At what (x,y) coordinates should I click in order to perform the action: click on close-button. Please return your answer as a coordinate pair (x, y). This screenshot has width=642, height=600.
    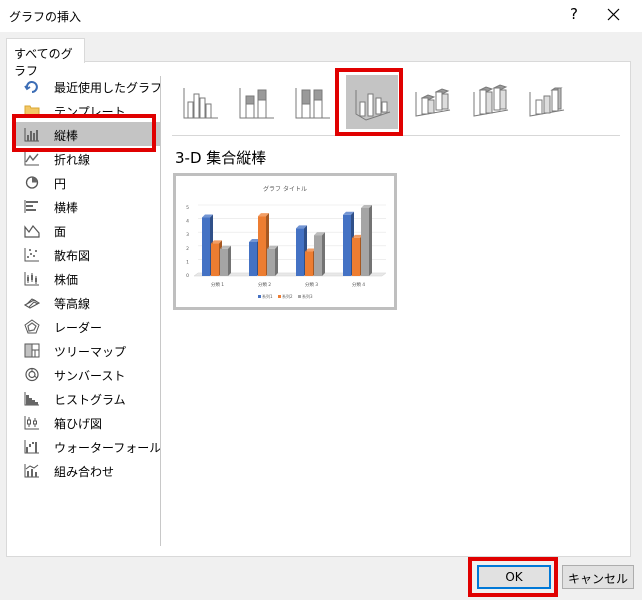
    Looking at the image, I should click on (614, 14).